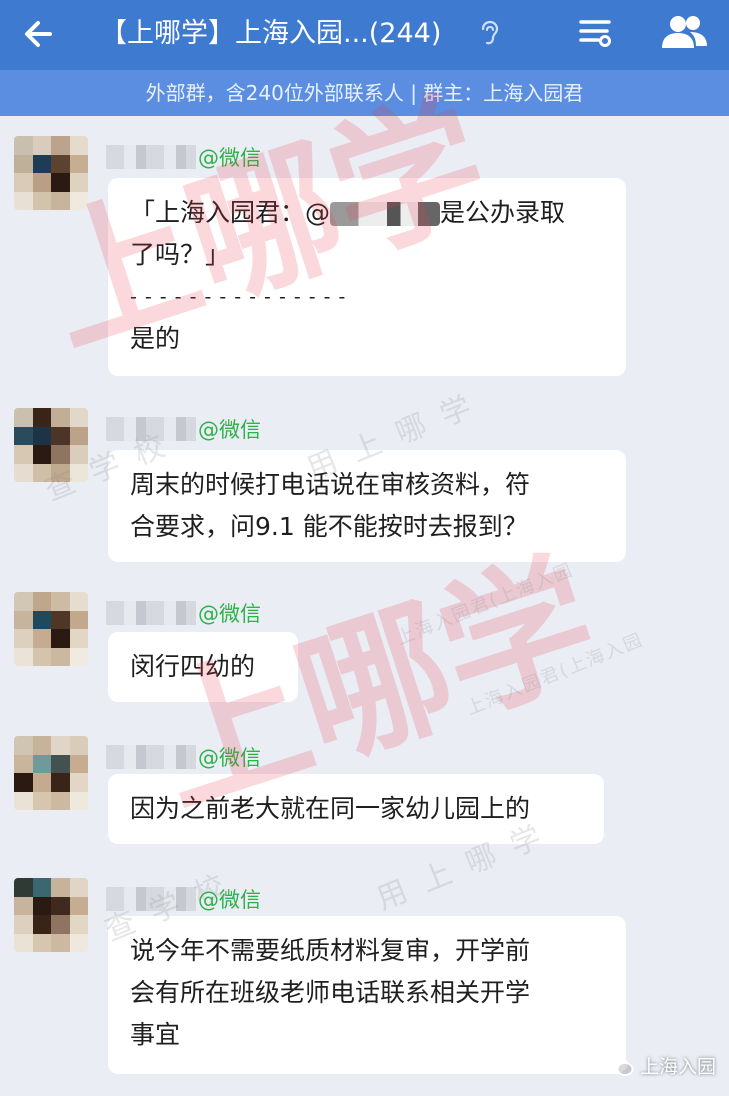 Image resolution: width=729 pixels, height=1096 pixels. What do you see at coordinates (42, 34) in the screenshot?
I see `back-arrow-icon` at bounding box center [42, 34].